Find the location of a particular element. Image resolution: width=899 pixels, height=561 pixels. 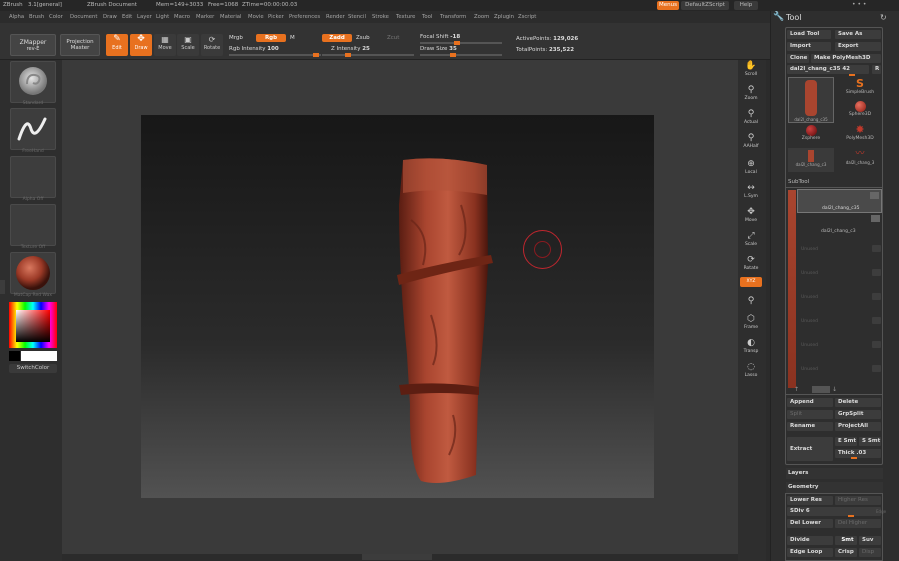

grpsplit-button: GrpSplit is located at coordinates (858, 414).